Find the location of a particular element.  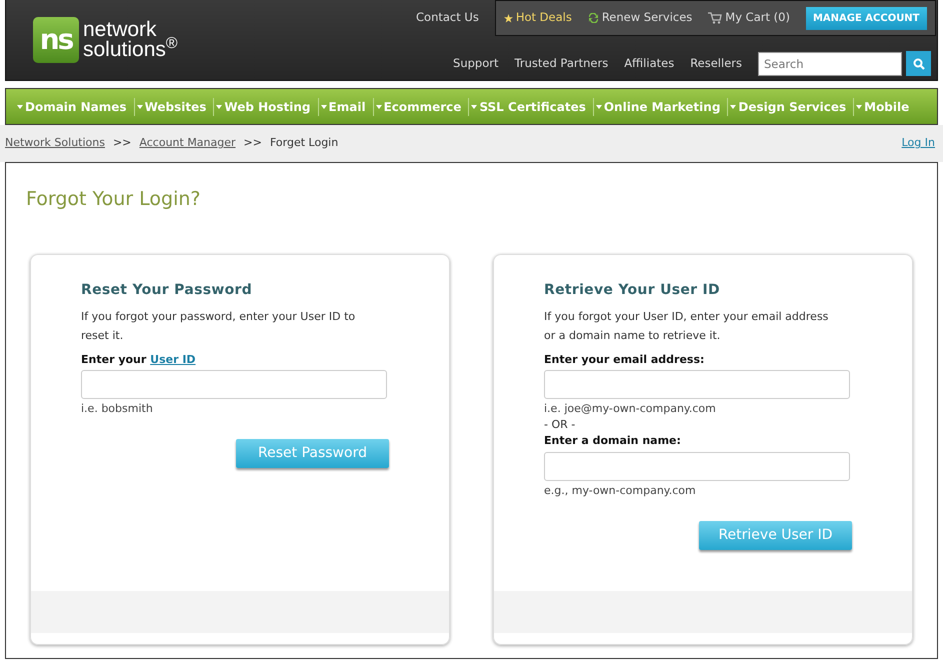

submit-button: Retrieve User ID is located at coordinates (775, 535).